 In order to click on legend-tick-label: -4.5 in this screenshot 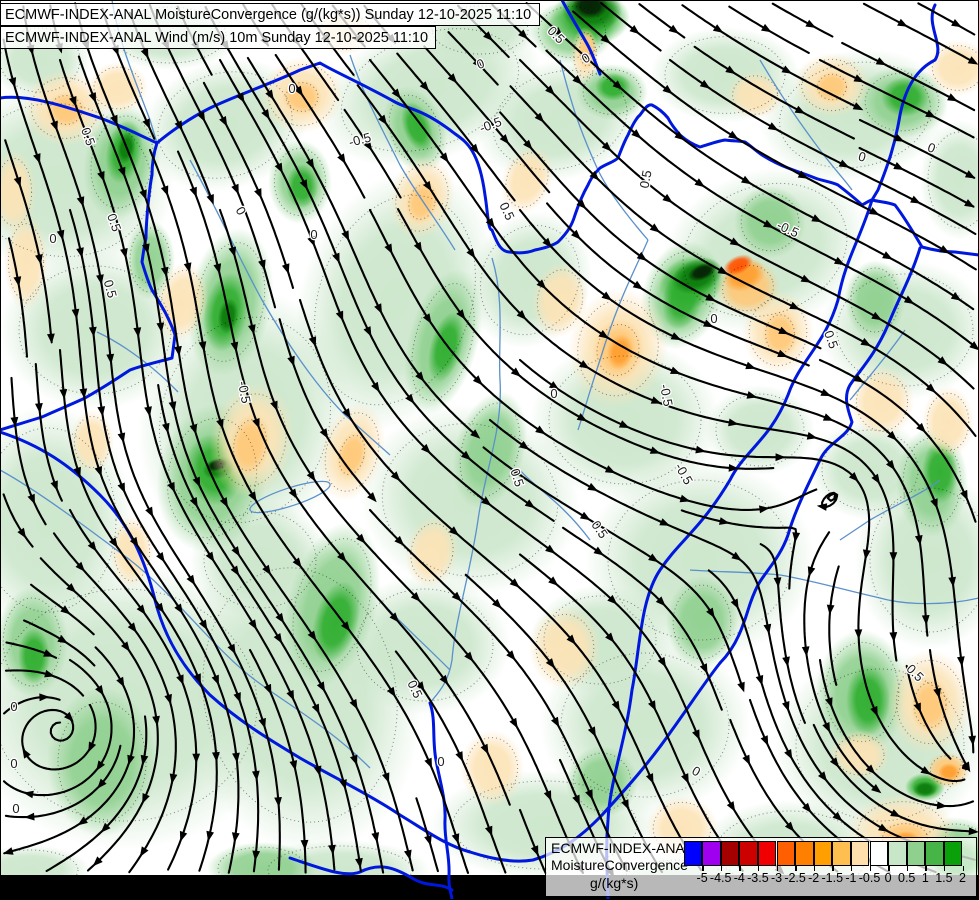, I will do `click(720, 878)`.